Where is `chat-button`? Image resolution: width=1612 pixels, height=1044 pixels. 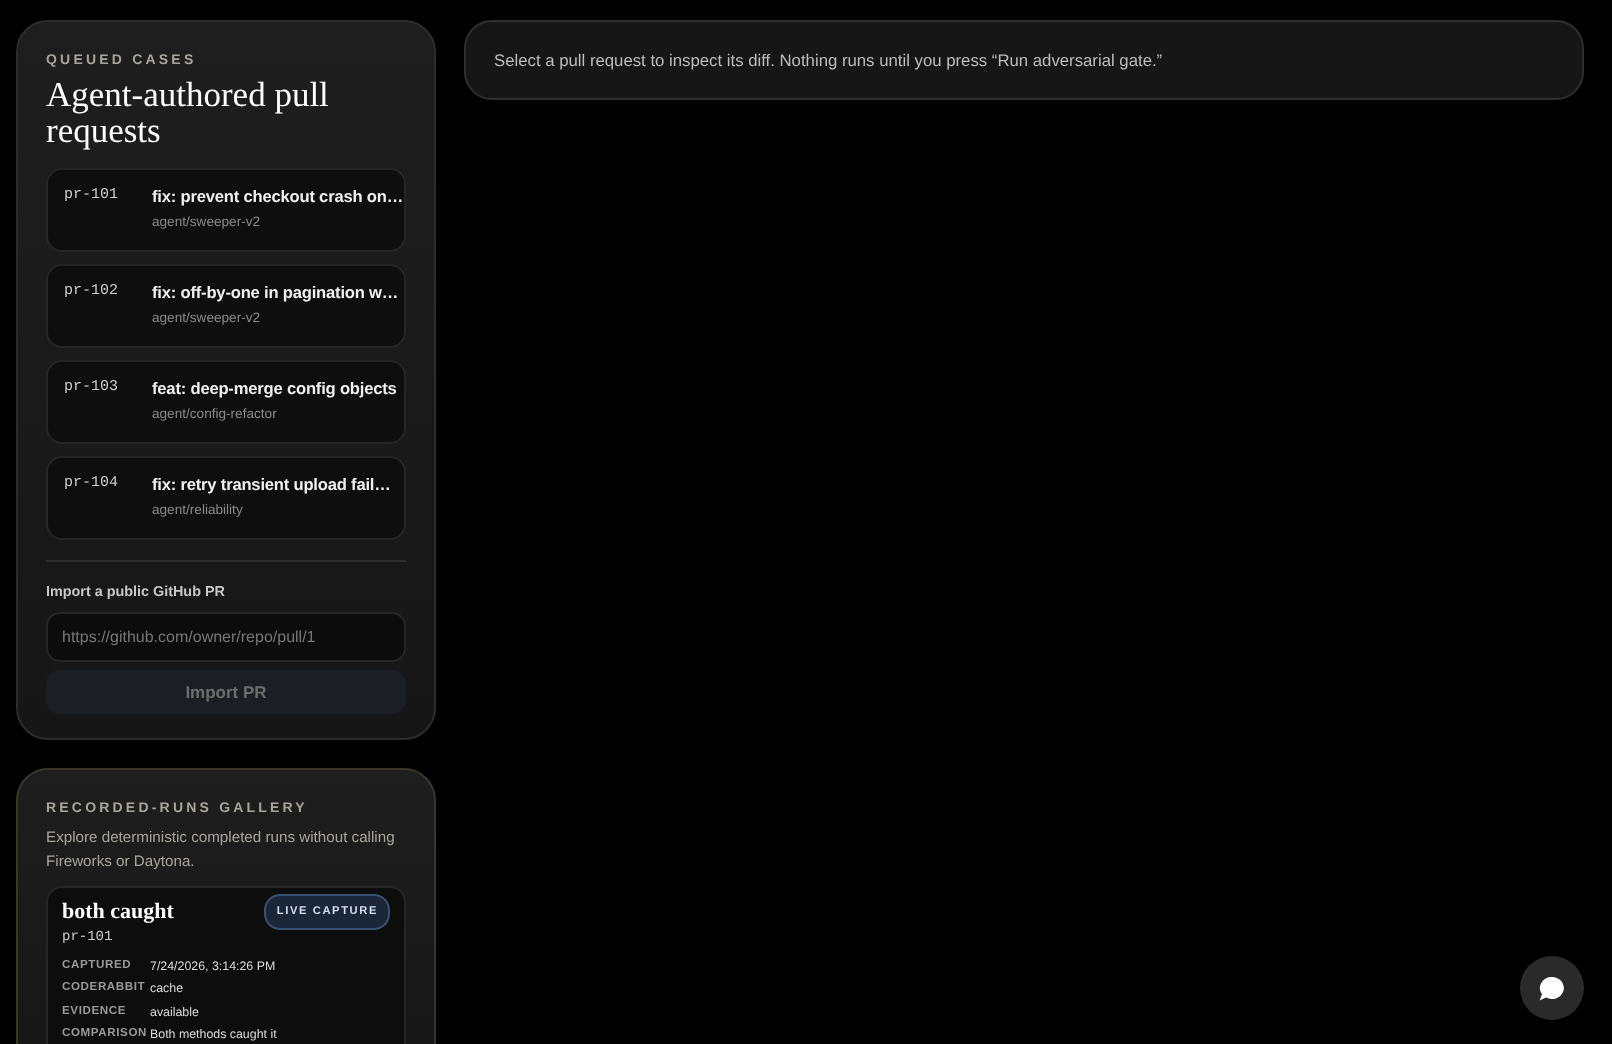 chat-button is located at coordinates (1552, 988).